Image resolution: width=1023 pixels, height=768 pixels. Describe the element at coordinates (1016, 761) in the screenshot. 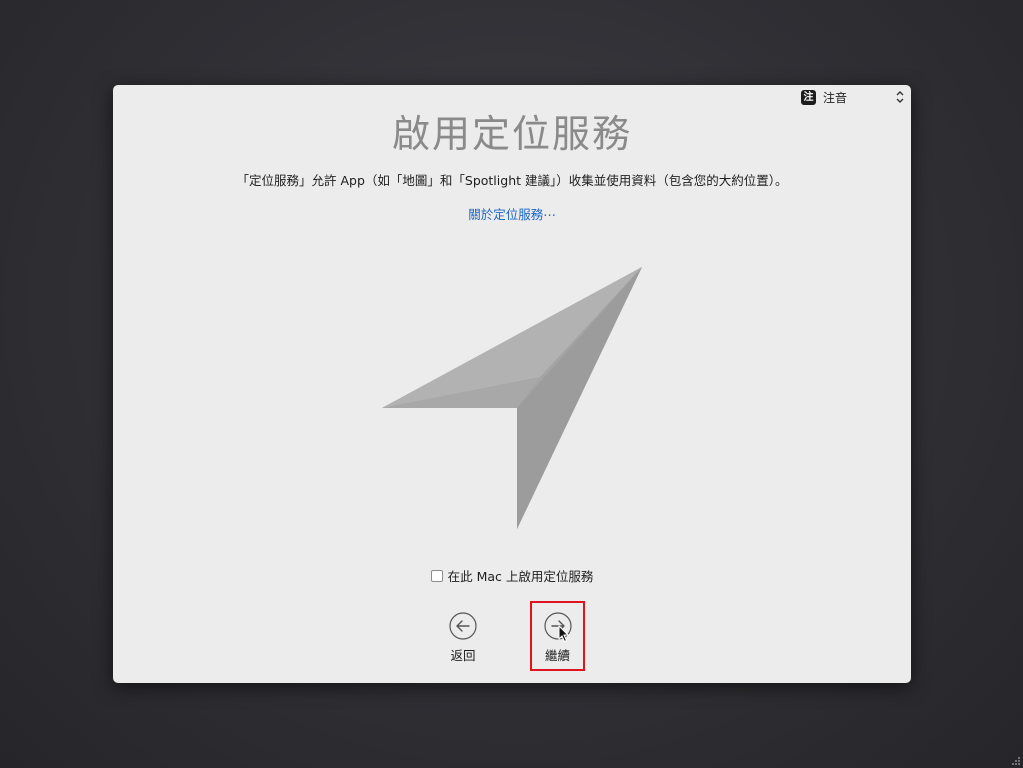

I see `resize-grip-icon` at that location.